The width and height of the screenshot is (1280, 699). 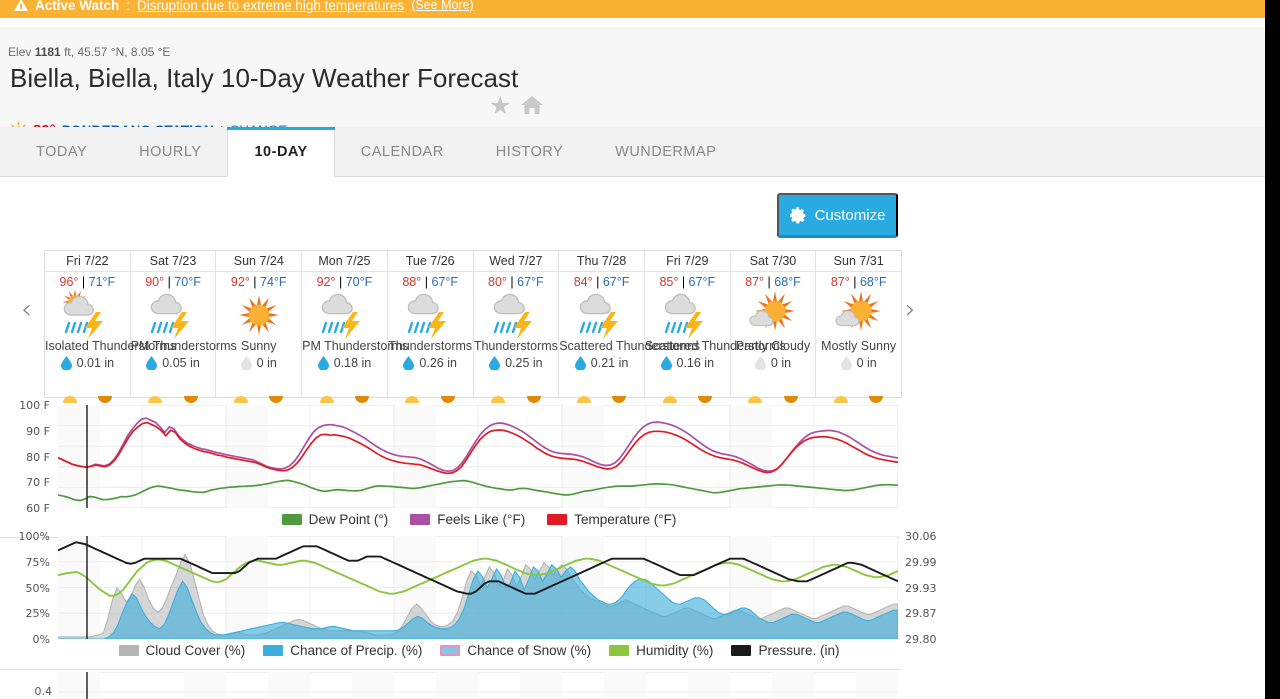 What do you see at coordinates (773, 280) in the screenshot?
I see `forecast-temps: 87° | 68°F` at bounding box center [773, 280].